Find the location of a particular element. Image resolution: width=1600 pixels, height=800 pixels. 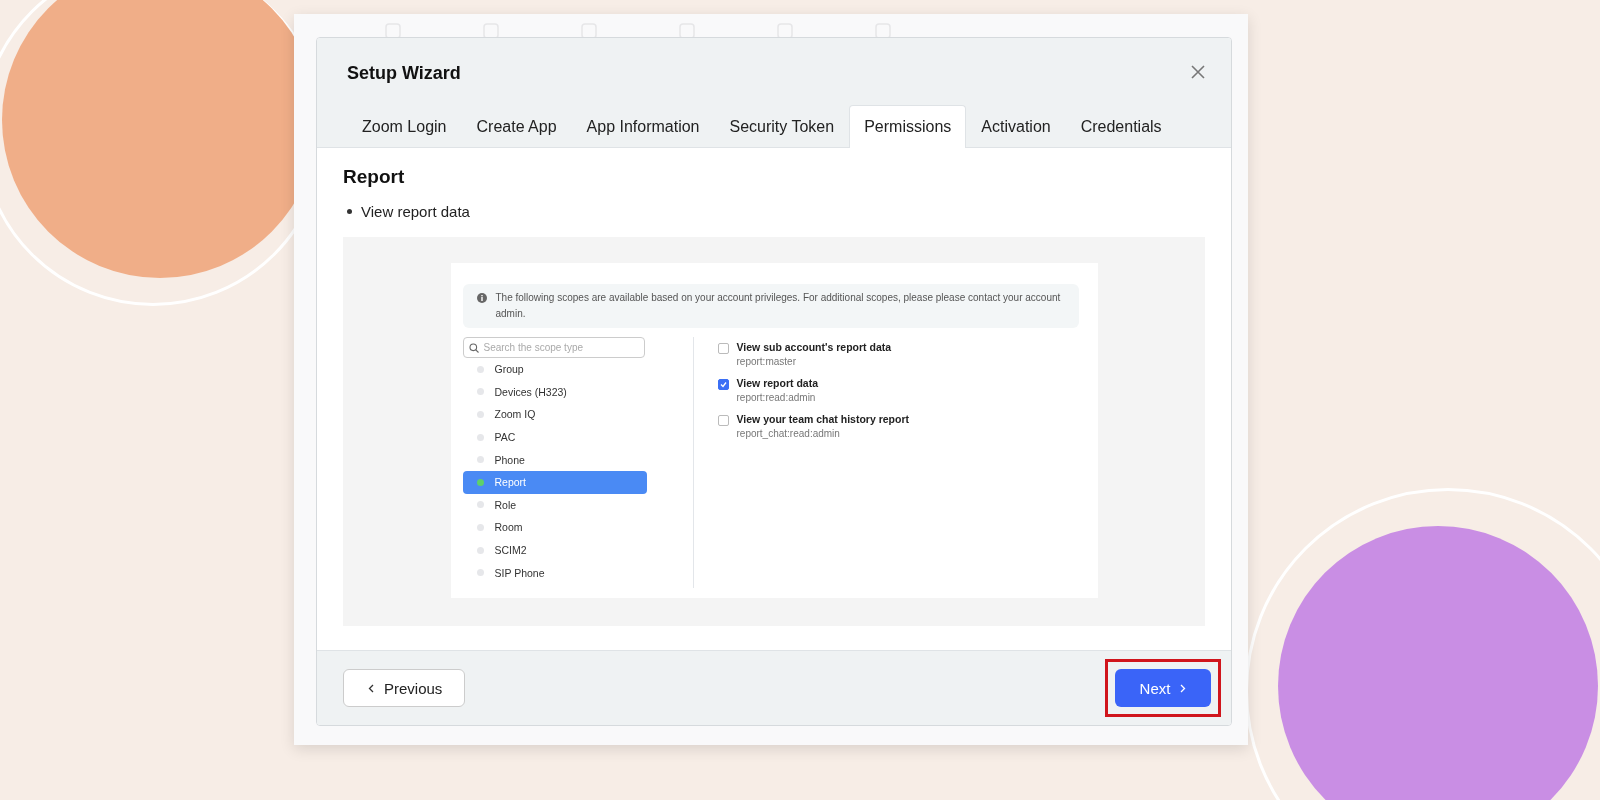

scope-code: report:master is located at coordinates (766, 361).